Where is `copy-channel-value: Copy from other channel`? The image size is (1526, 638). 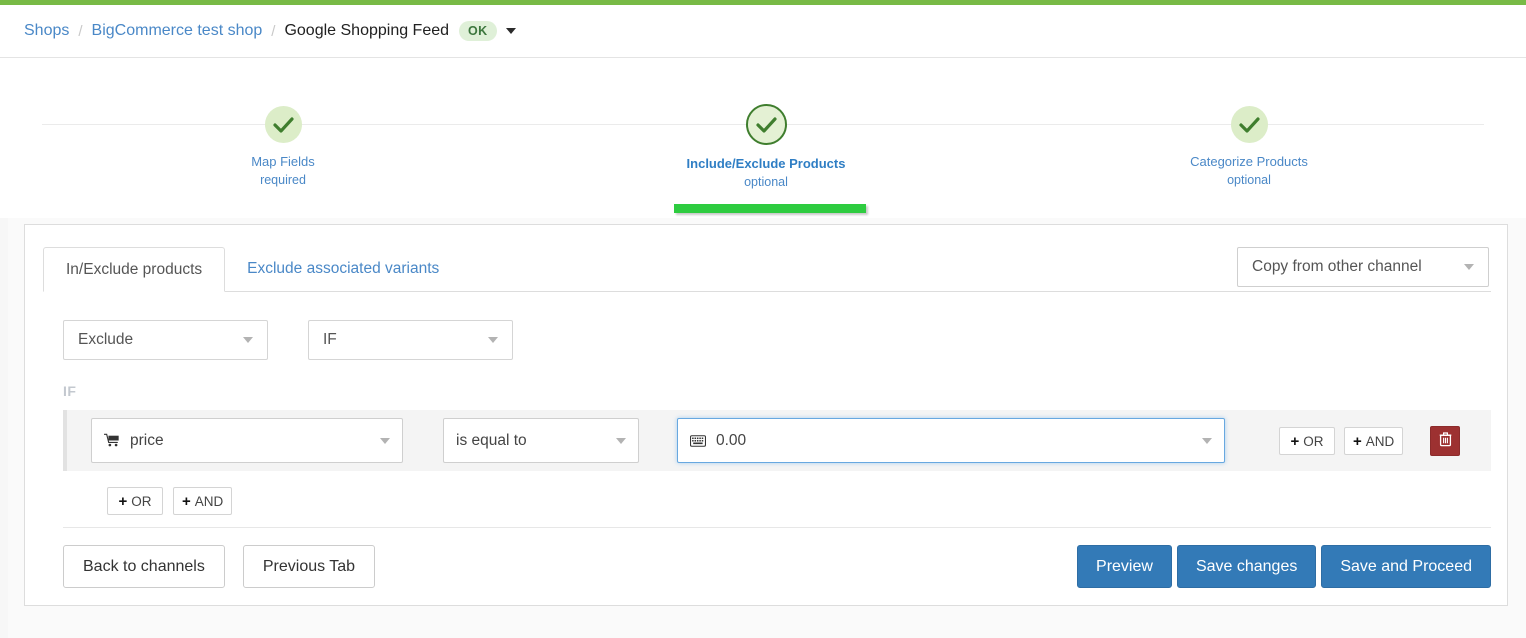 copy-channel-value: Copy from other channel is located at coordinates (1337, 266).